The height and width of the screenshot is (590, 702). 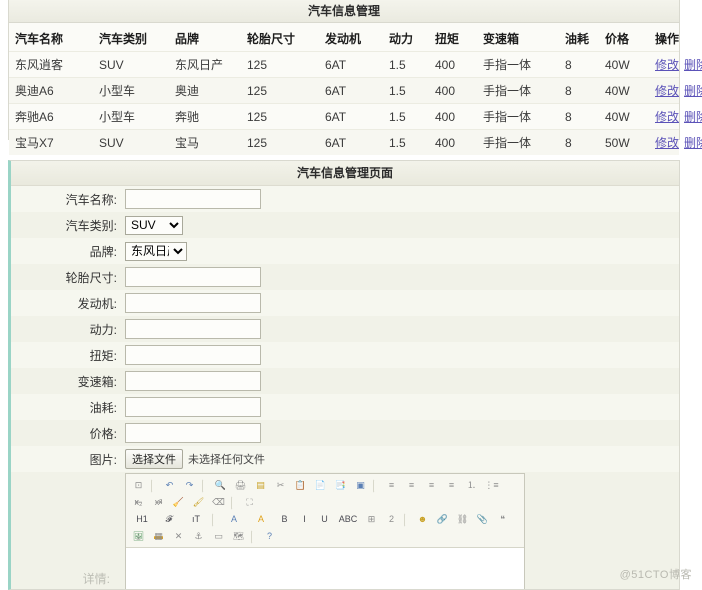 What do you see at coordinates (178, 536) in the screenshot?
I see `flash-icon: ✕` at bounding box center [178, 536].